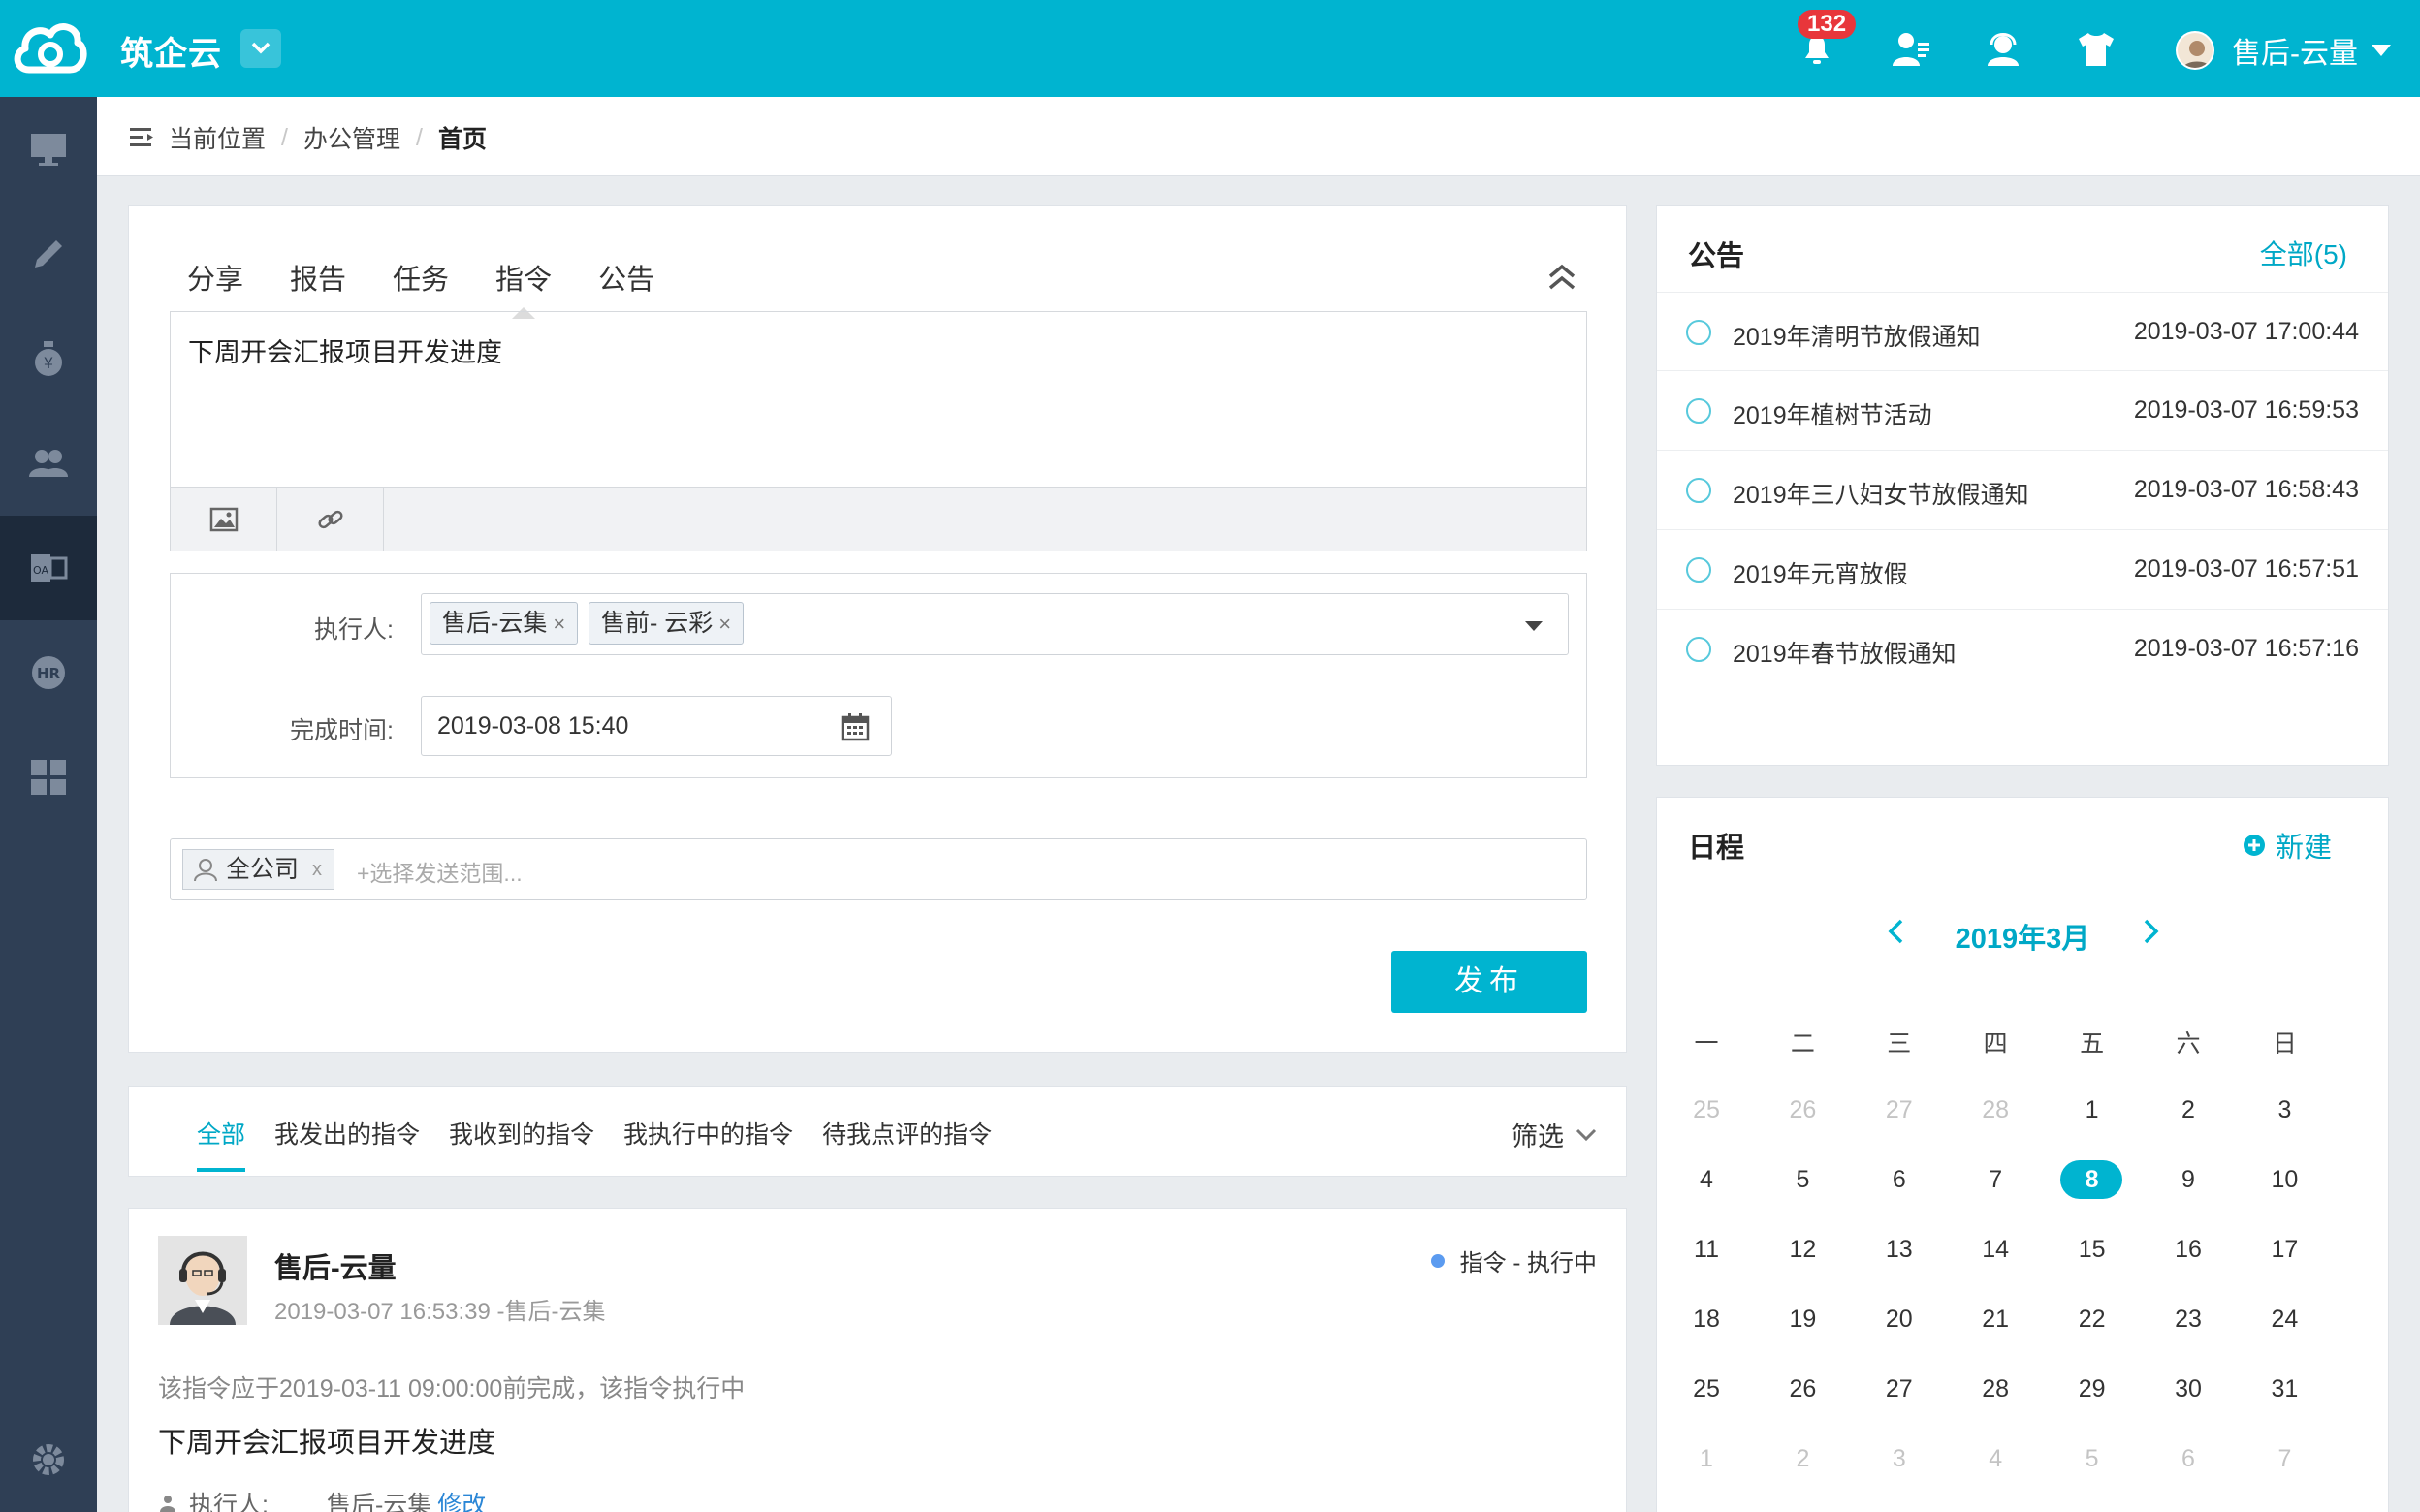  What do you see at coordinates (48, 48) in the screenshot?
I see `cloud-logo-icon` at bounding box center [48, 48].